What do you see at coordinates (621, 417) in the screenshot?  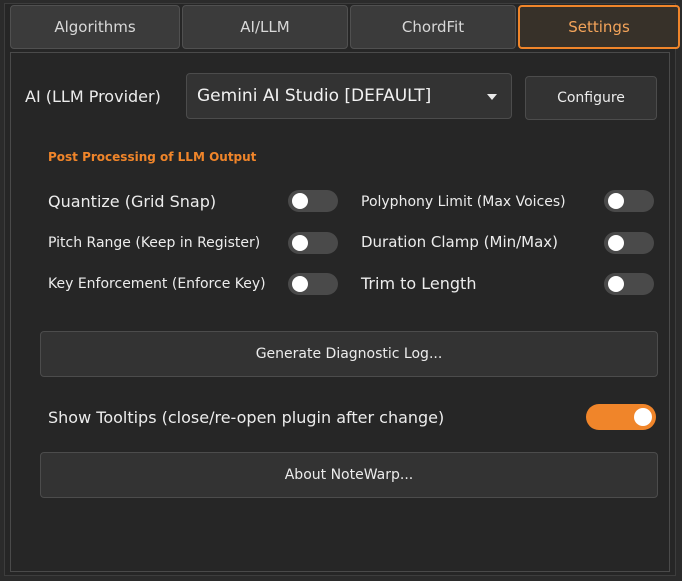 I see `show-tooltips-toggle` at bounding box center [621, 417].